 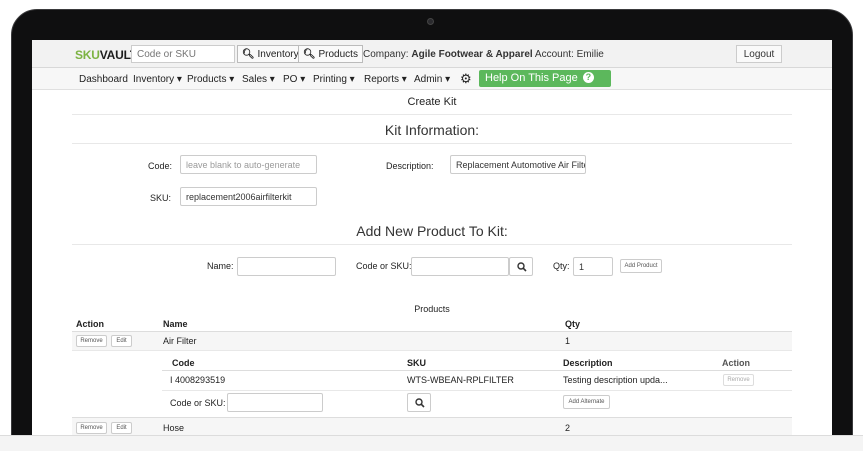 I want to click on col-name-header: Name, so click(x=175, y=324).